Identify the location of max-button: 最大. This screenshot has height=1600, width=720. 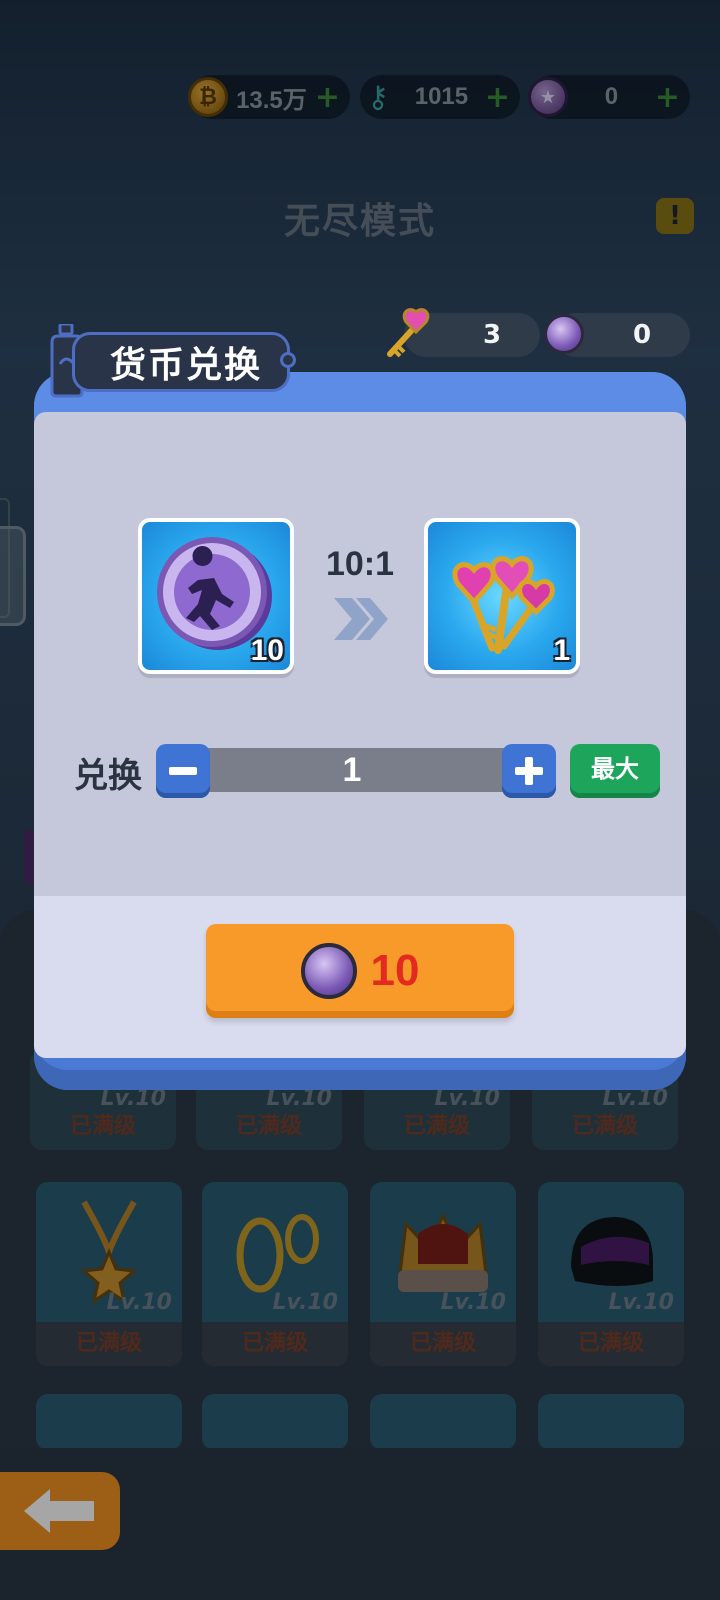
(615, 771).